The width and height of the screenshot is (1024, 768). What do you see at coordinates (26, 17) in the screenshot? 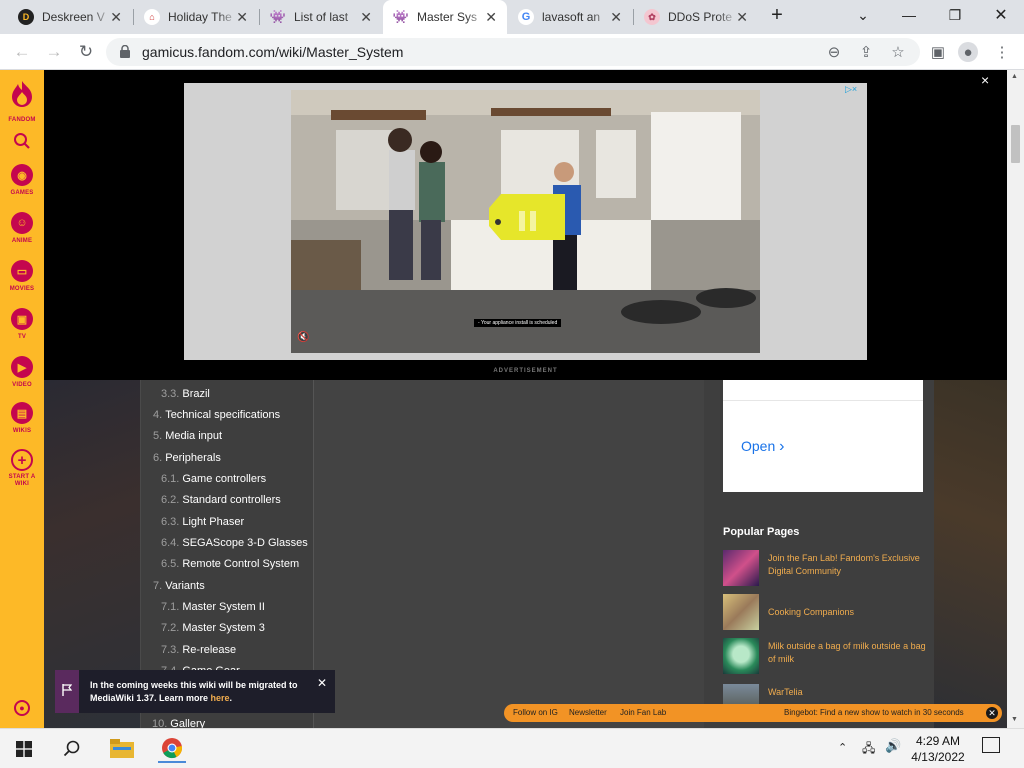
I see `deskreen-icon: D` at bounding box center [26, 17].